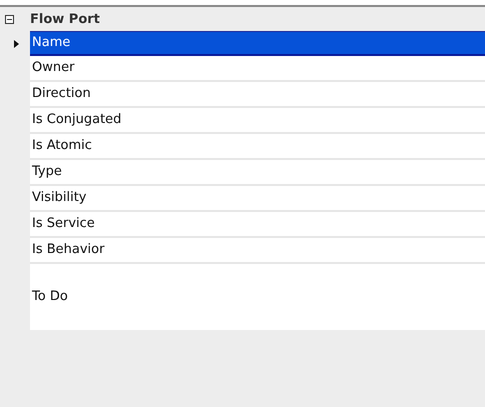  I want to click on property-row: Owner, so click(257, 69).